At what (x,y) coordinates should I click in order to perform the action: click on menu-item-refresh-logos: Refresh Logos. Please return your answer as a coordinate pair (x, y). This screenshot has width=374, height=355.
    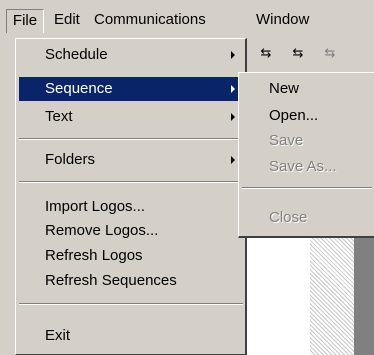
    Looking at the image, I should click on (131, 256).